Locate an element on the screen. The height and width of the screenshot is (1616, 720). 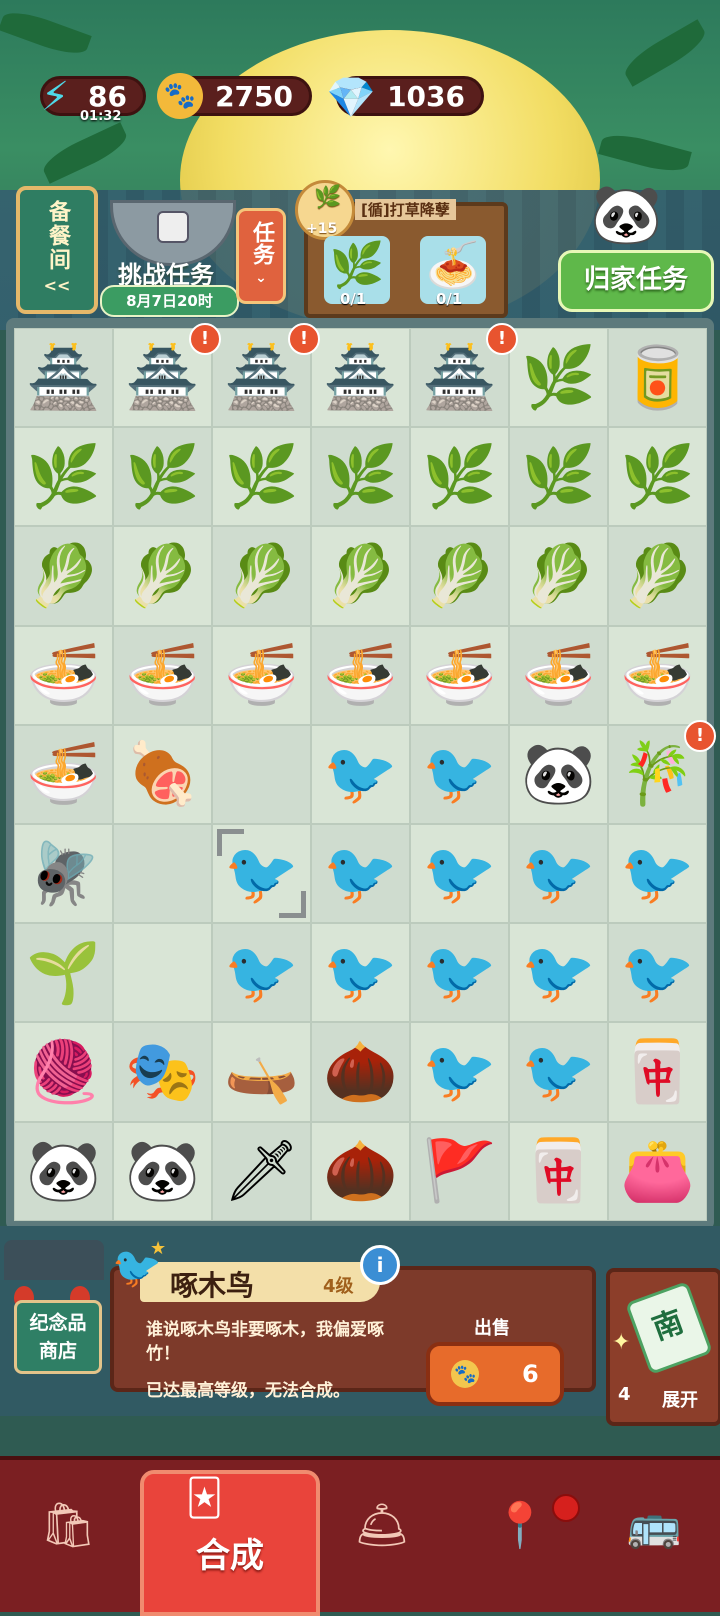
bamboo-leaf is located at coordinates (645, 153).